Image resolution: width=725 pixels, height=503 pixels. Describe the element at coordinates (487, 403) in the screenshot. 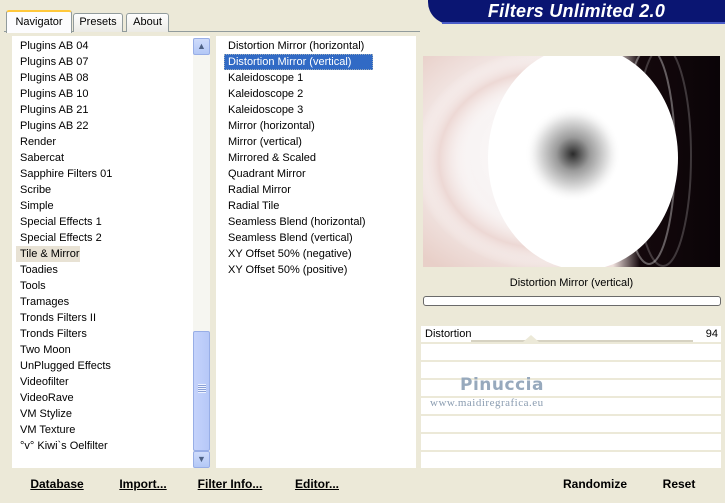

I see `watermark-url: www.maidiregrafica.eu` at that location.